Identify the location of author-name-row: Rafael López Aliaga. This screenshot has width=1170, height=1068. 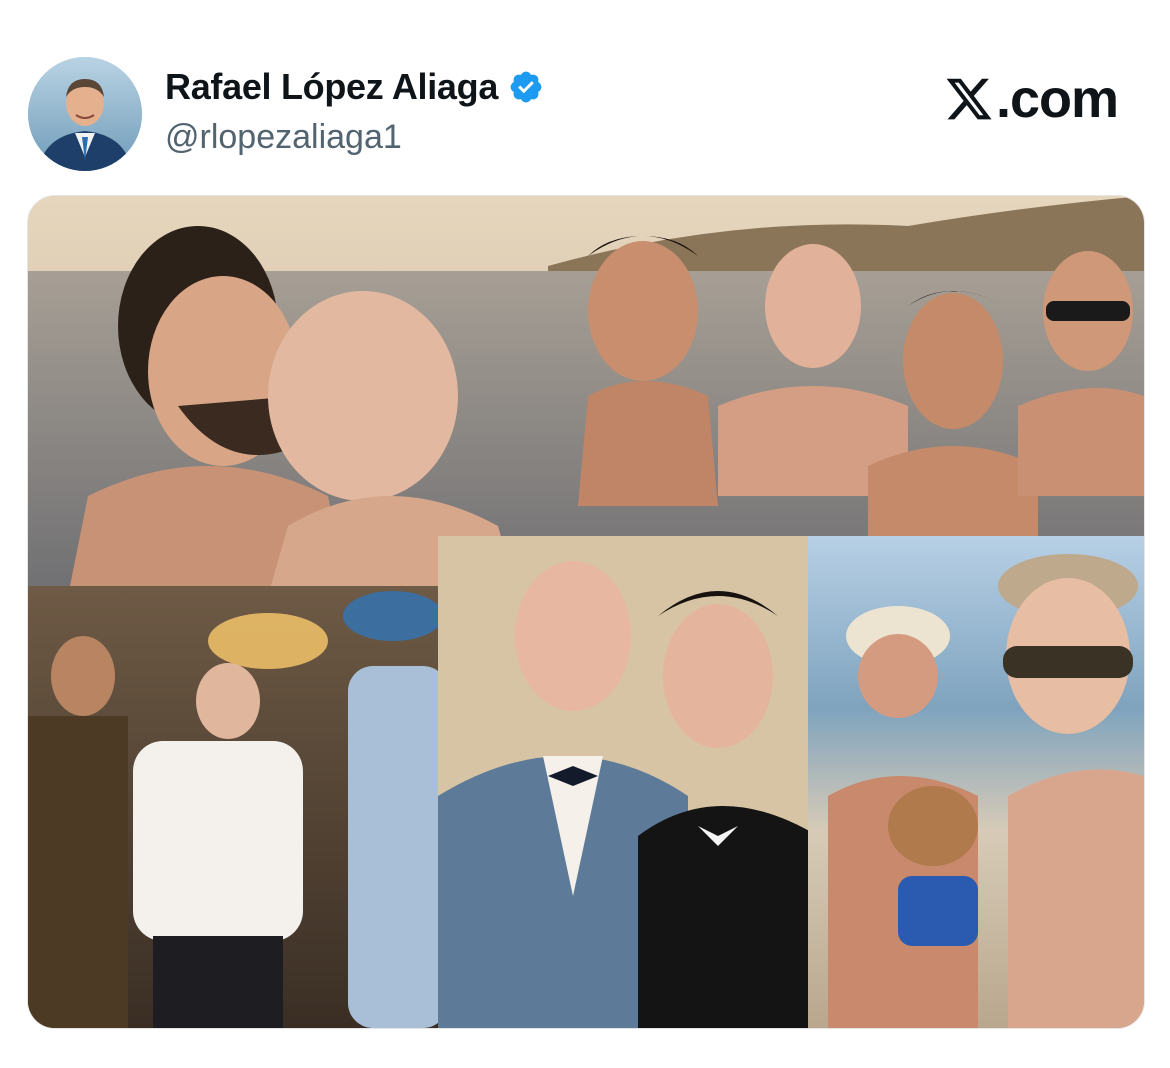
(354, 87).